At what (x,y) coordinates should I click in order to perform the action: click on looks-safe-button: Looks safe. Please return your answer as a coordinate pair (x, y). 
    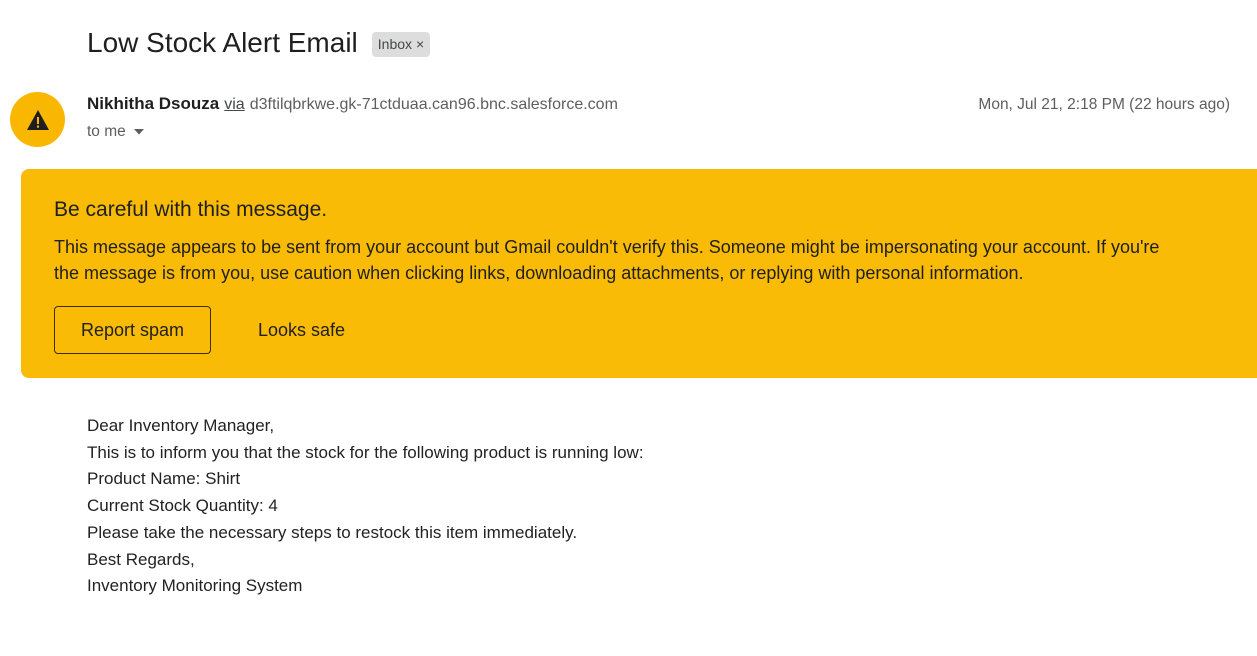
    Looking at the image, I should click on (301, 330).